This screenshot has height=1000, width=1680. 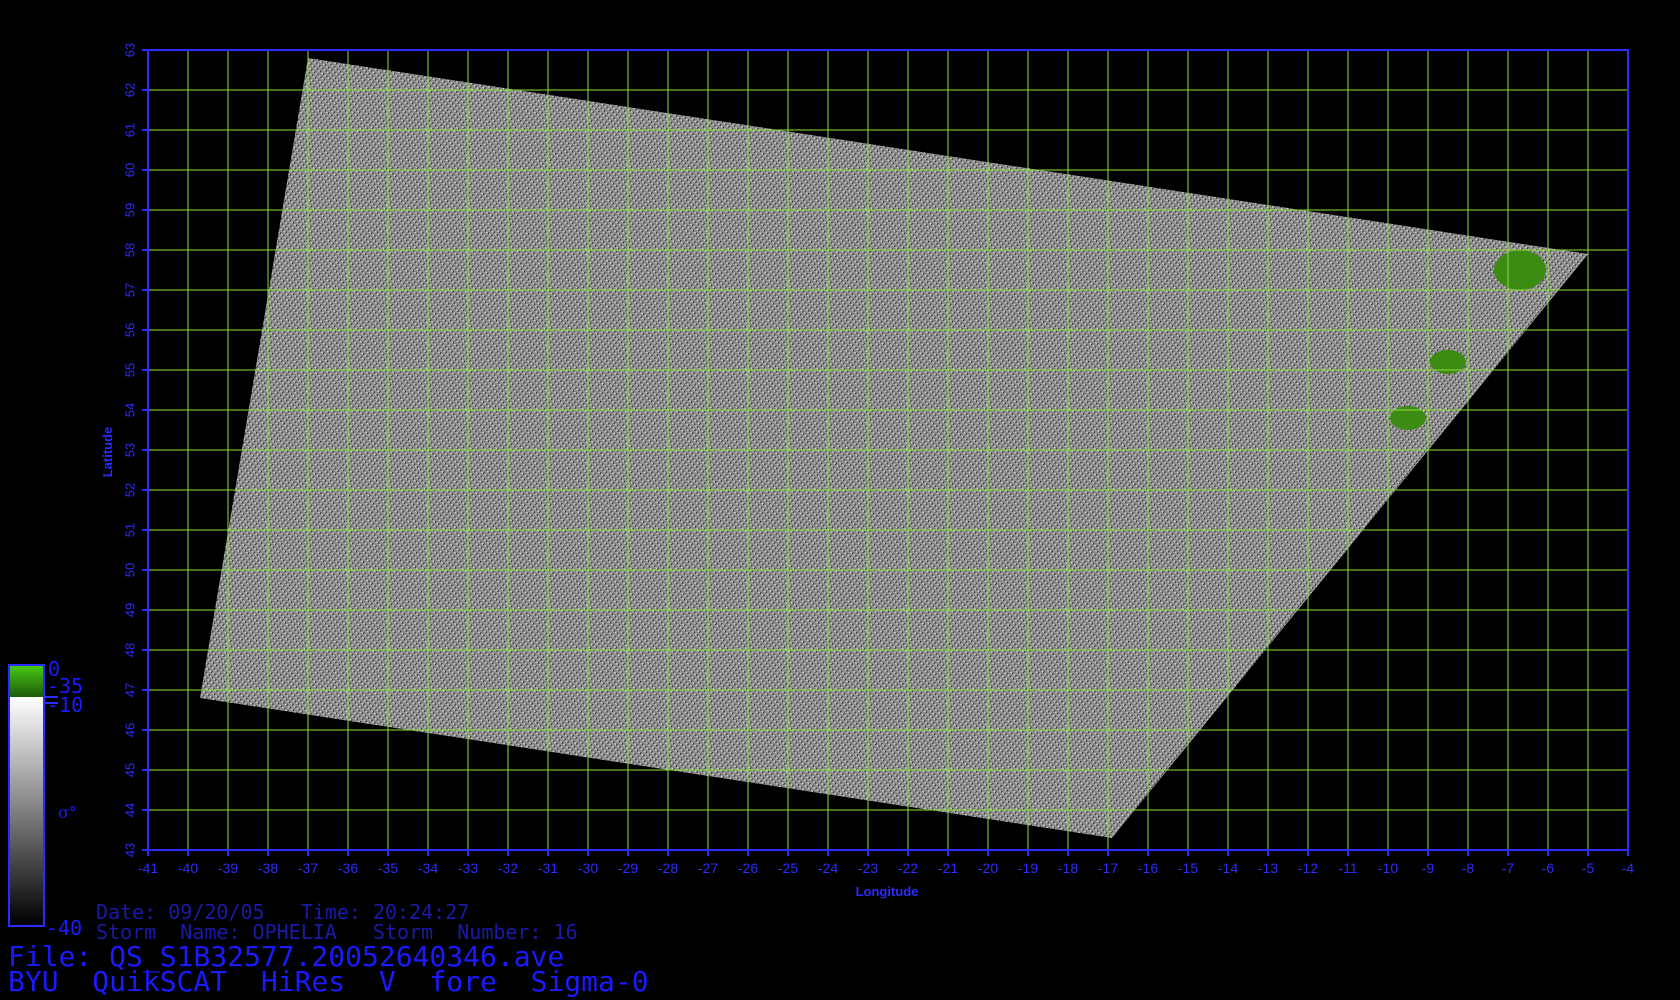 I want to click on lat-tick-label: 55, so click(x=129, y=370).